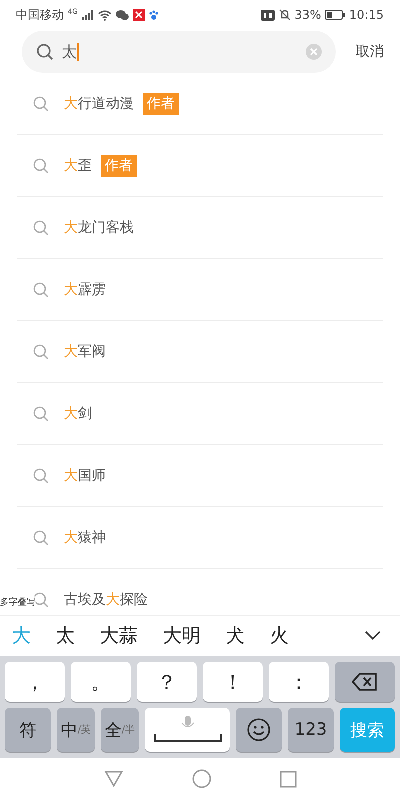 This screenshot has width=400, height=800. I want to click on chevron-down-icon, so click(373, 636).